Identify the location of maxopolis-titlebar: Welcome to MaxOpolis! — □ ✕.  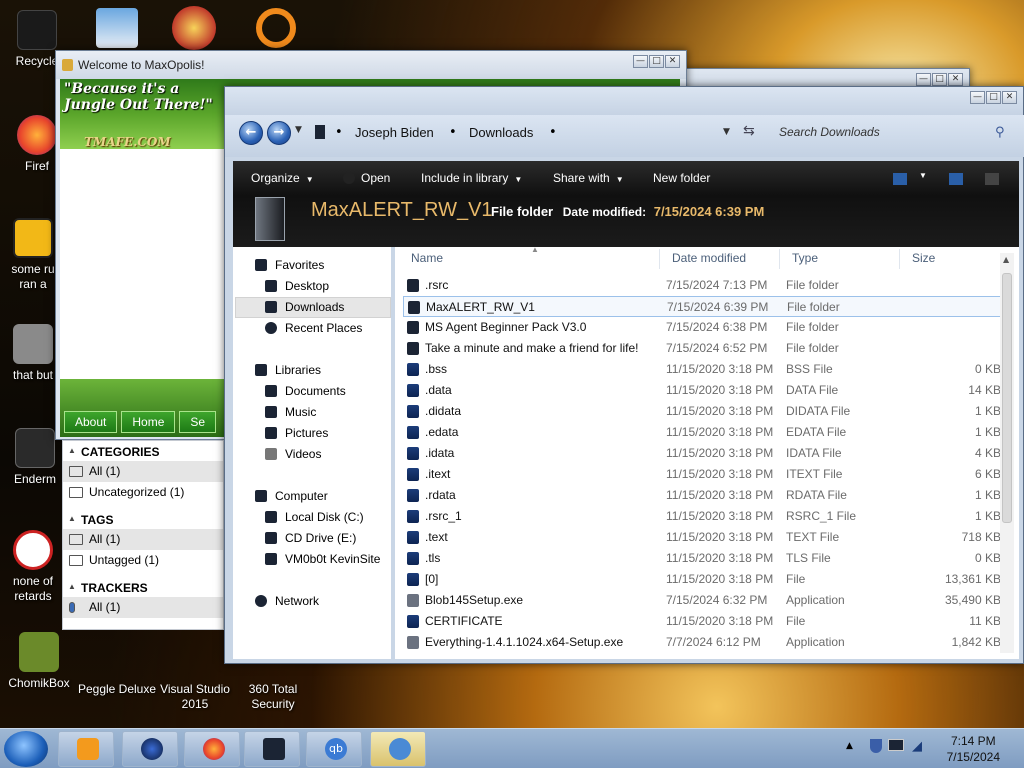
(371, 65).